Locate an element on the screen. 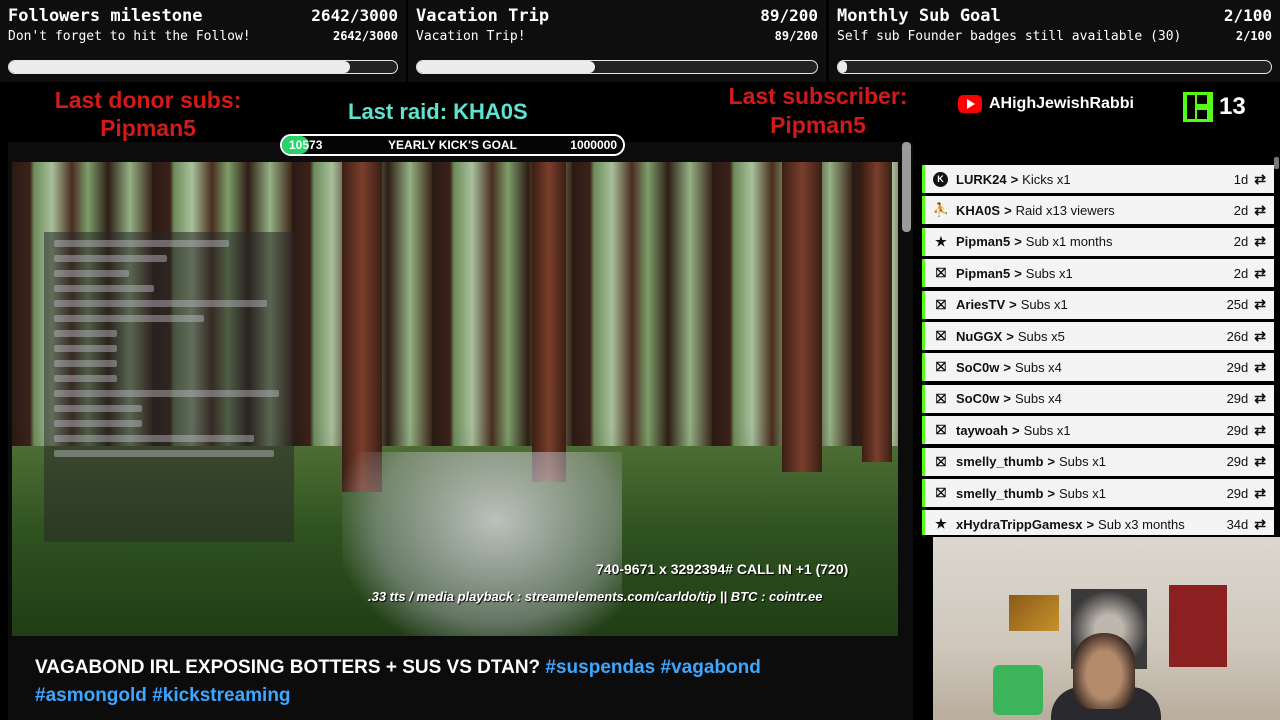 This screenshot has height=720, width=1280. kick-viewer-count: 13 is located at coordinates (1214, 107).